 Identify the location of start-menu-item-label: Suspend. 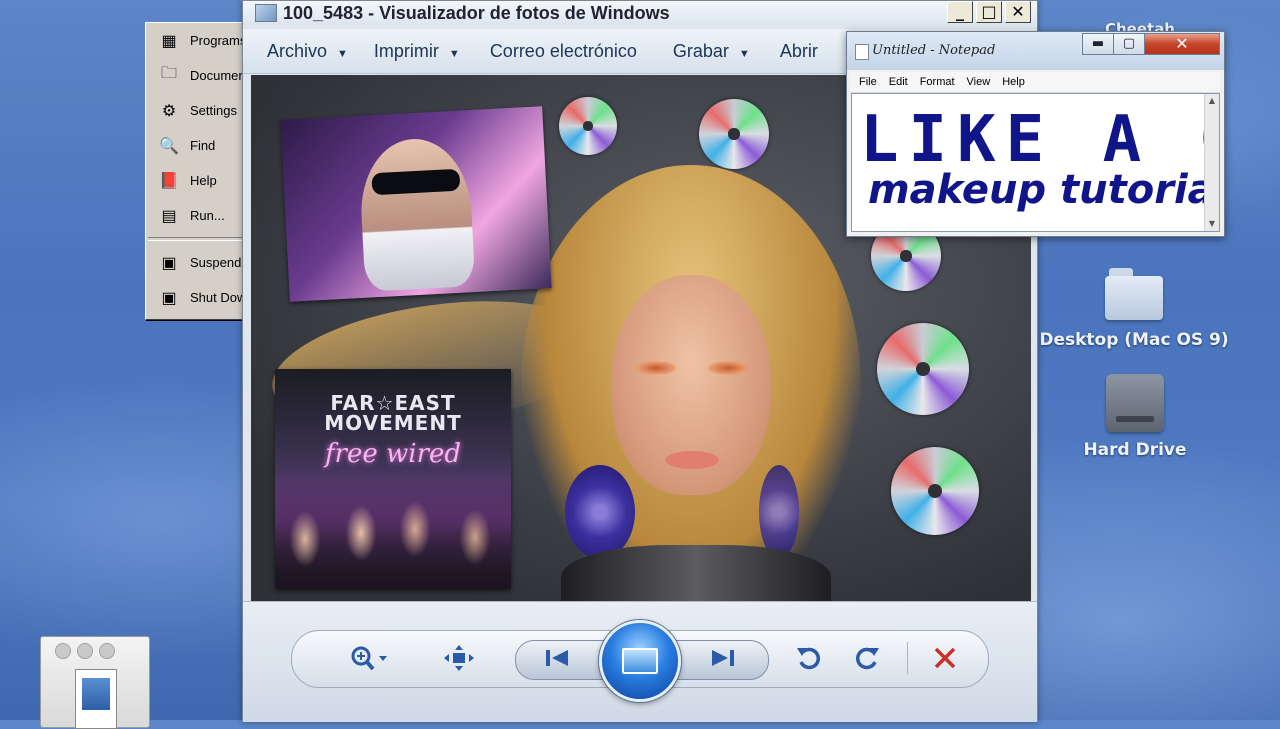
(216, 262).